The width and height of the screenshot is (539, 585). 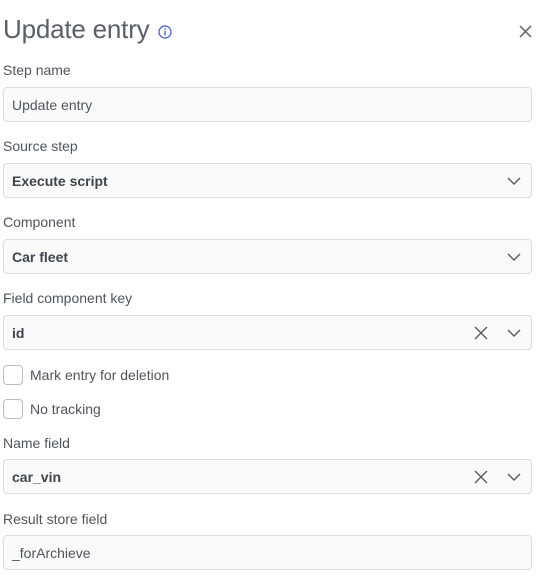 What do you see at coordinates (76, 29) in the screenshot?
I see `panel-title: Update entry` at bounding box center [76, 29].